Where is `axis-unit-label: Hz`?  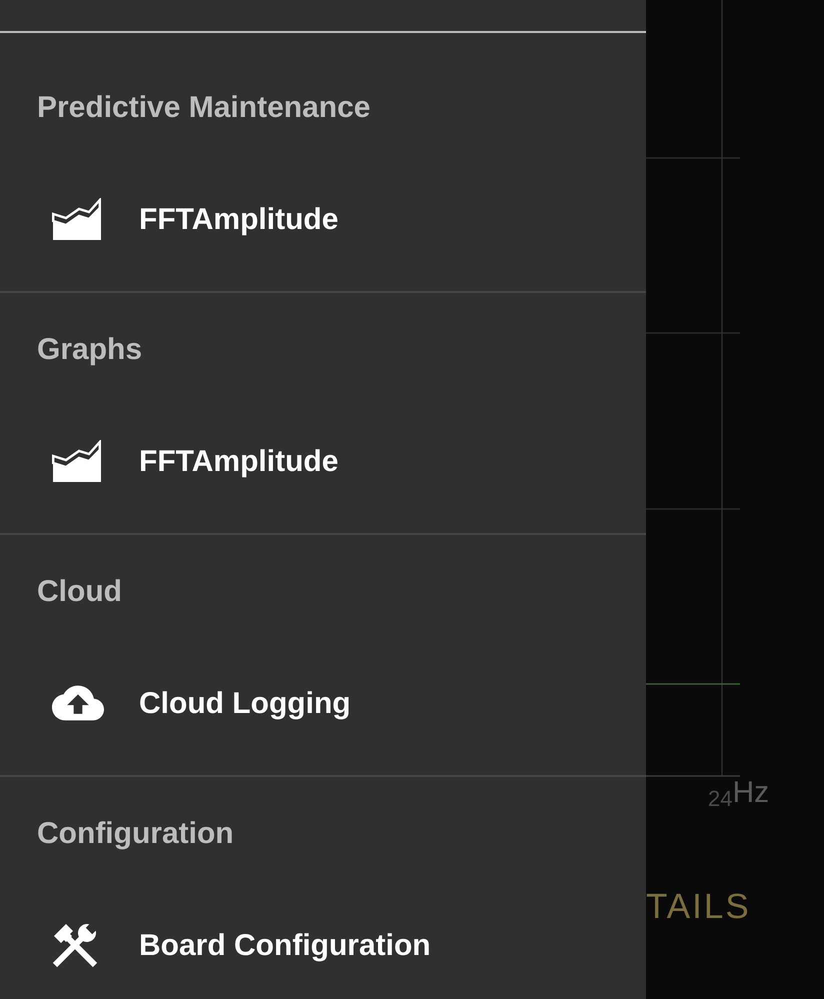 axis-unit-label: Hz is located at coordinates (751, 793).